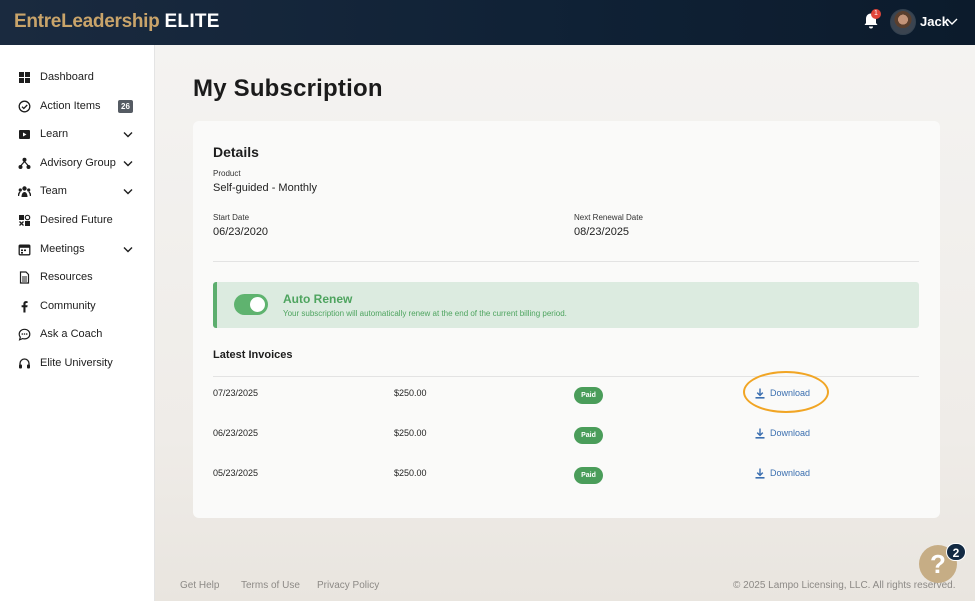 The width and height of the screenshot is (975, 601). What do you see at coordinates (68, 306) in the screenshot?
I see `sidebar-item-label: Community` at bounding box center [68, 306].